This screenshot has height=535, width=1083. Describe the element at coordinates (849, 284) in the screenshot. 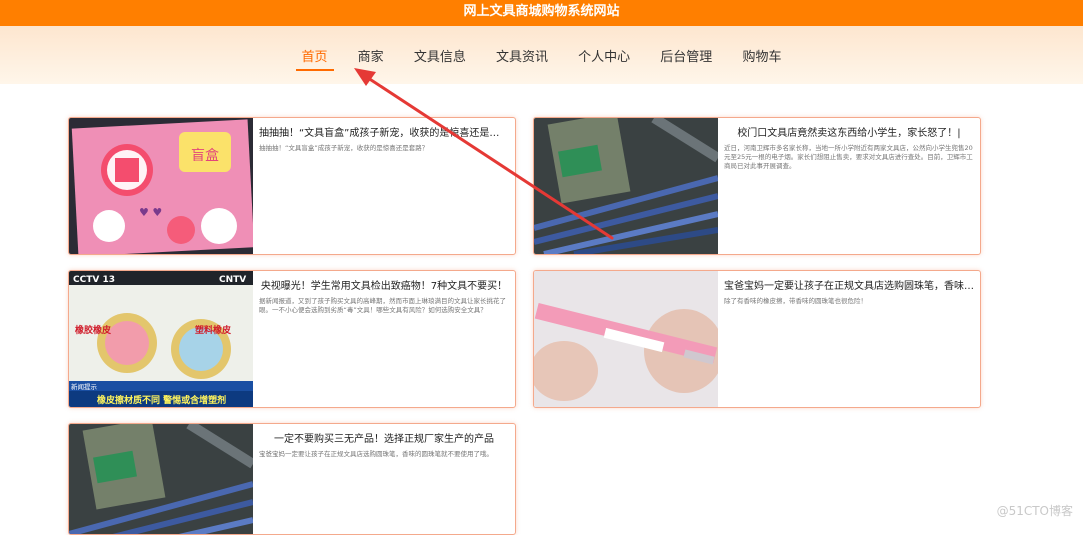

I see `news-title: 宝爸宝妈一定要让孩子在正规文具店选购圆珠笔，香味的圆珠笔不要使用了哦。` at that location.